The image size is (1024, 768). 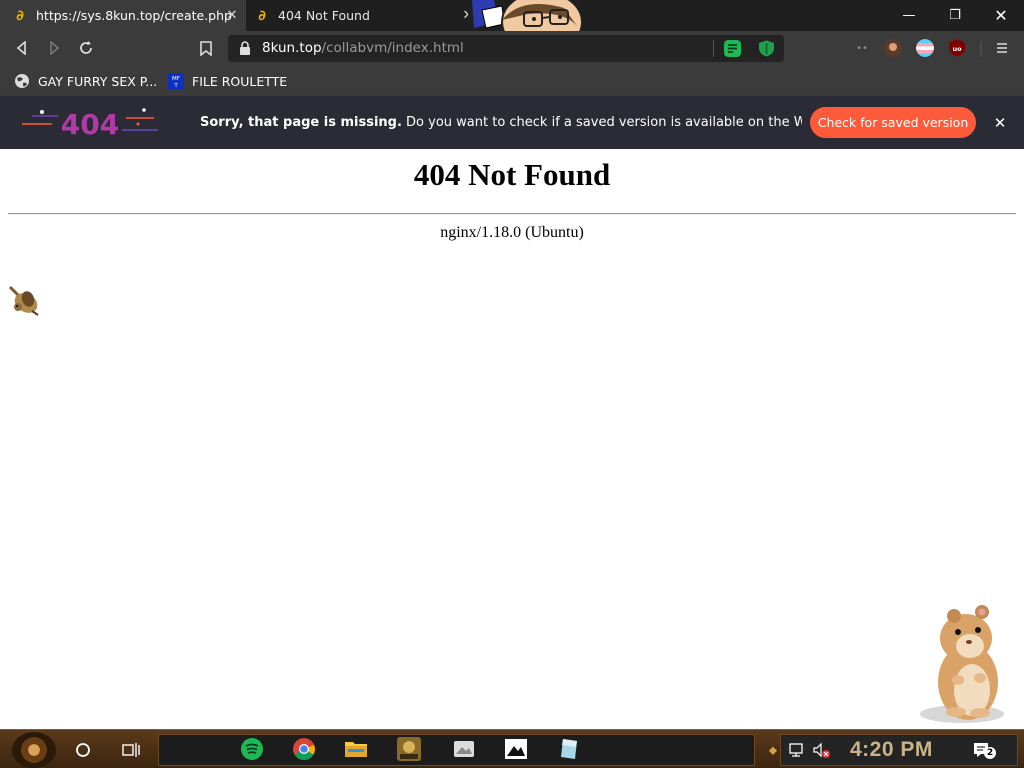 What do you see at coordinates (245, 48) in the screenshot?
I see `lock-icon` at bounding box center [245, 48].